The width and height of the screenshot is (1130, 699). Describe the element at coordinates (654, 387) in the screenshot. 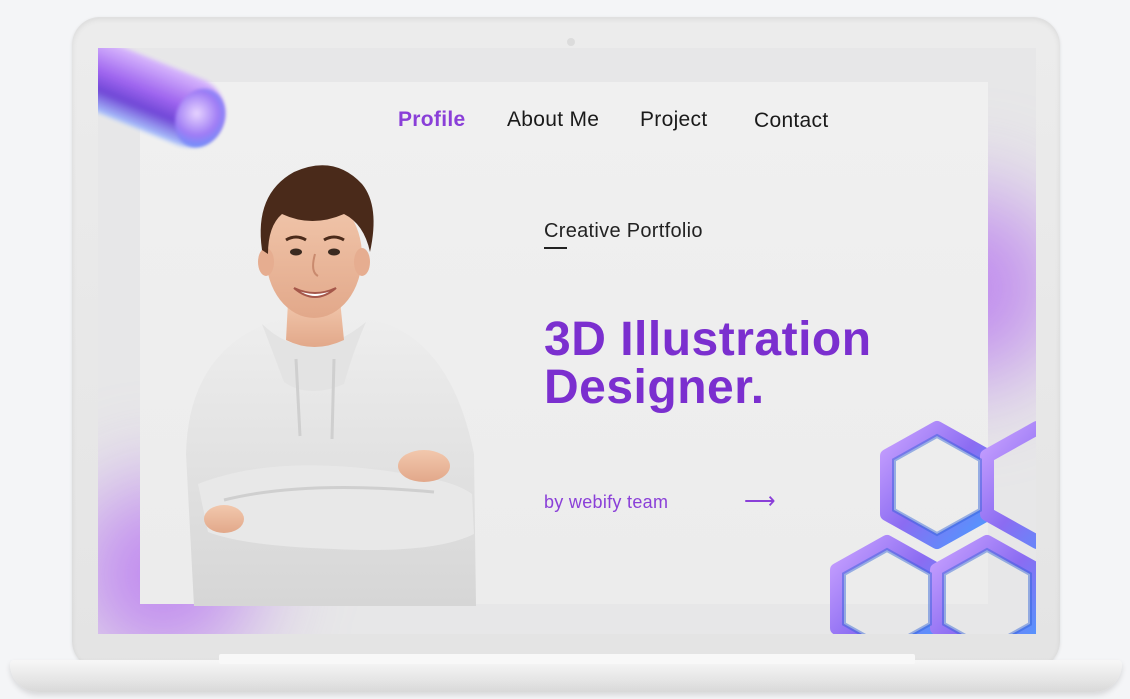

I see `headline-line-2: Designer.` at that location.